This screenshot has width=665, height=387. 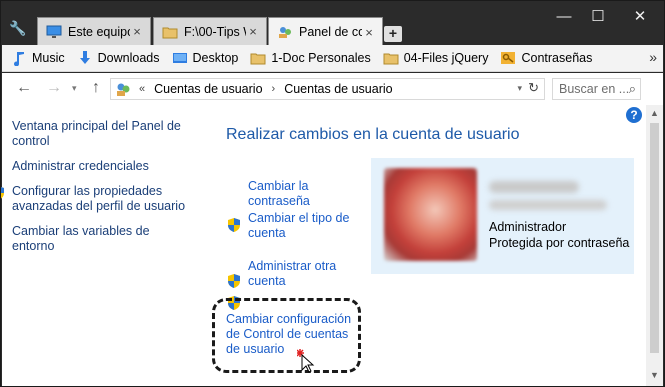 I want to click on recent-locations-dropdown-icon: ▾, so click(x=74, y=88).